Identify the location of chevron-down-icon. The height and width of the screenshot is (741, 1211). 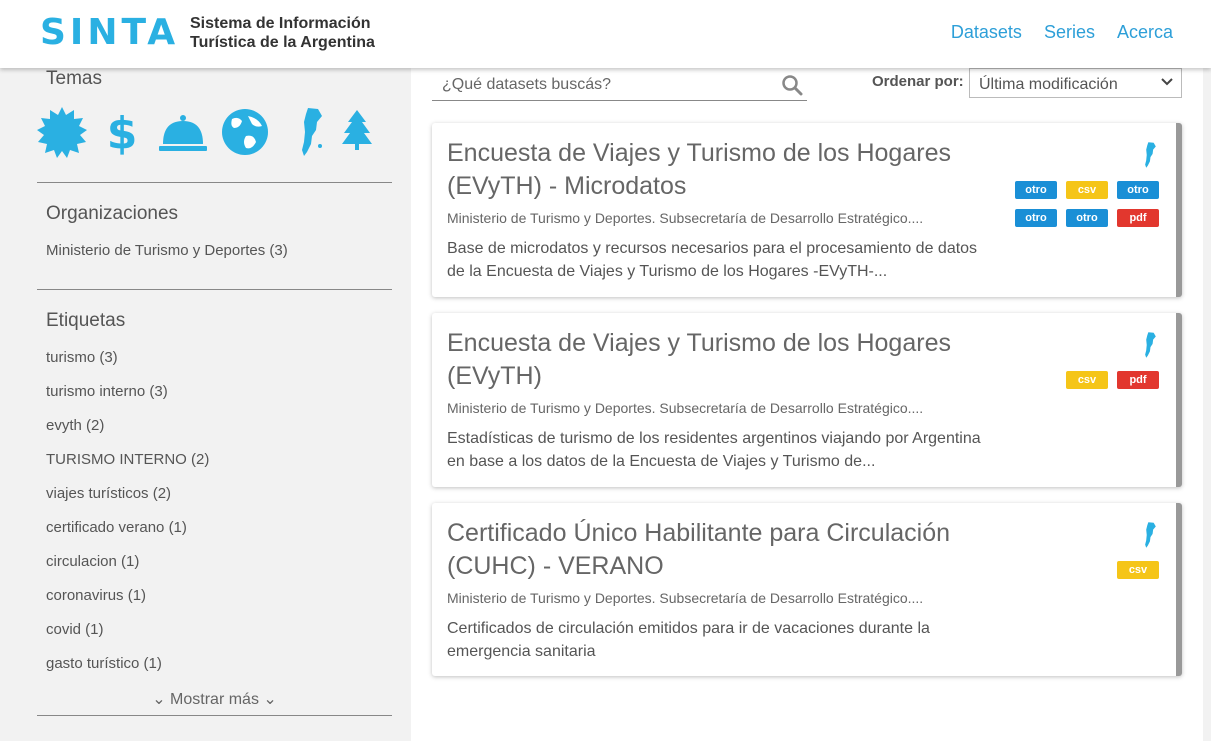
(1167, 82).